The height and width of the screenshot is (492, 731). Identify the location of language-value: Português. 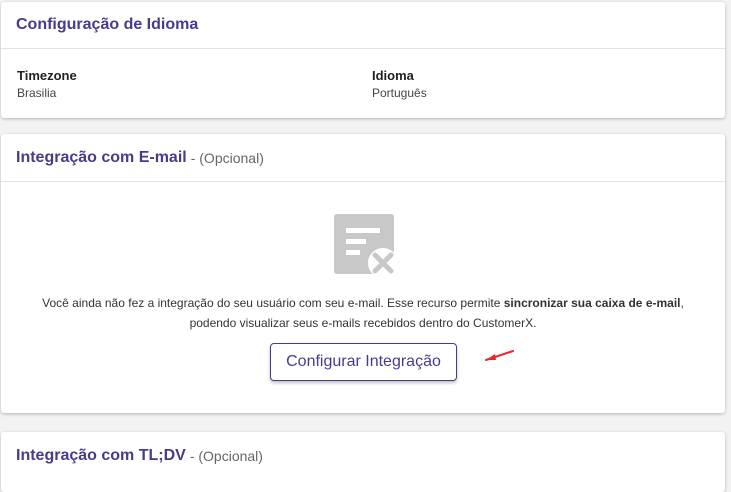
(399, 93).